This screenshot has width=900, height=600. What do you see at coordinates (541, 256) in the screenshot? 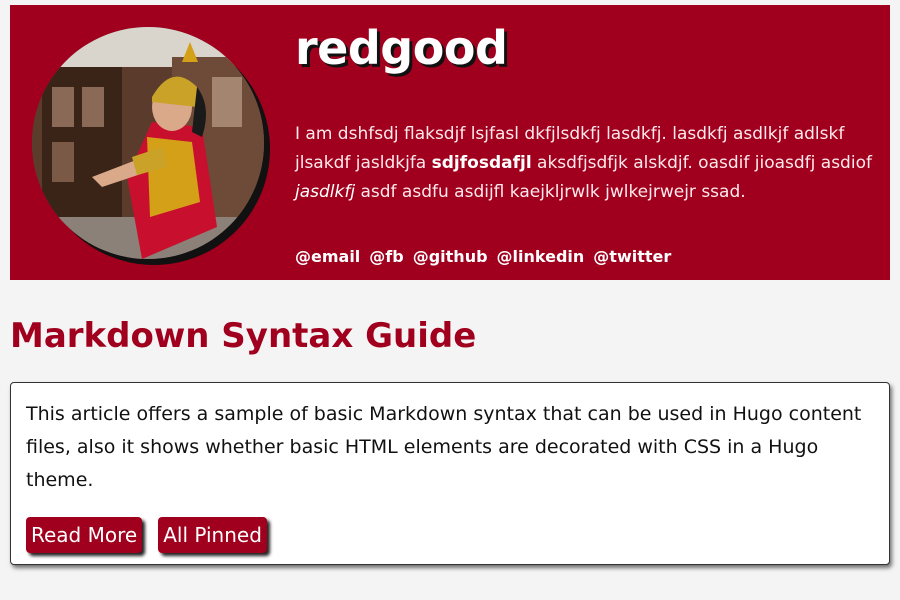
I see `linkedin-link: @linkedin` at bounding box center [541, 256].